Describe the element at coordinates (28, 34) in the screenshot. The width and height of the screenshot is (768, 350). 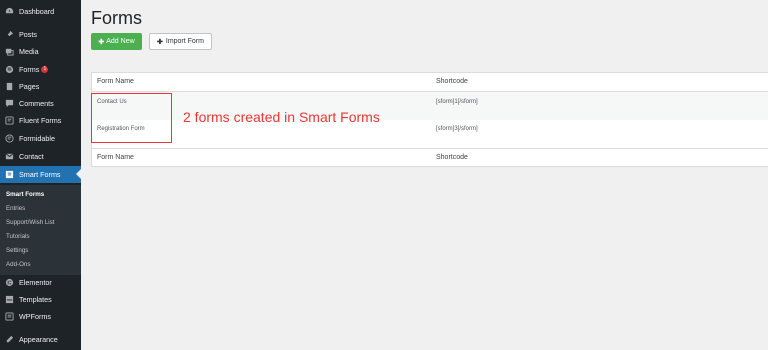
I see `menu-label: Posts` at that location.